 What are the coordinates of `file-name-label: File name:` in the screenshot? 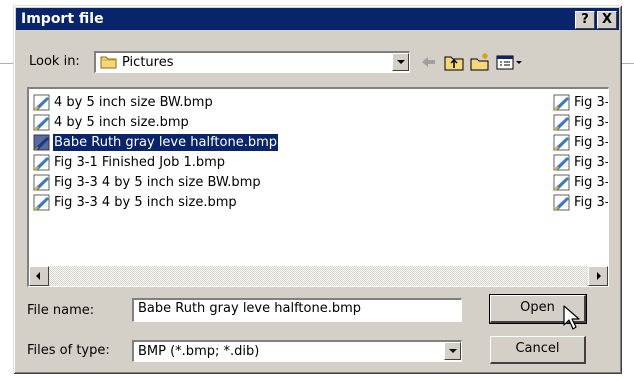 It's located at (61, 310).